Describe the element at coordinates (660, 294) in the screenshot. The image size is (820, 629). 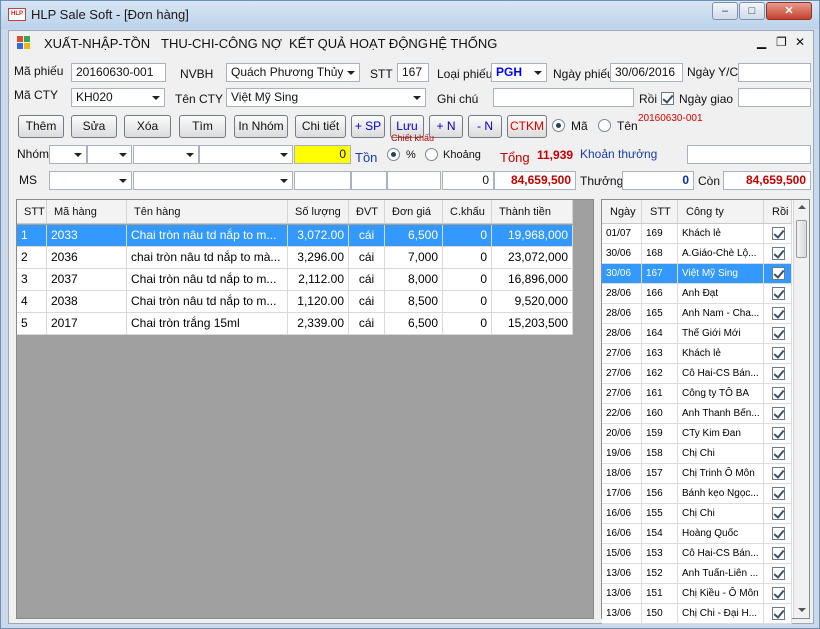
I see `cell-stt: 166` at that location.